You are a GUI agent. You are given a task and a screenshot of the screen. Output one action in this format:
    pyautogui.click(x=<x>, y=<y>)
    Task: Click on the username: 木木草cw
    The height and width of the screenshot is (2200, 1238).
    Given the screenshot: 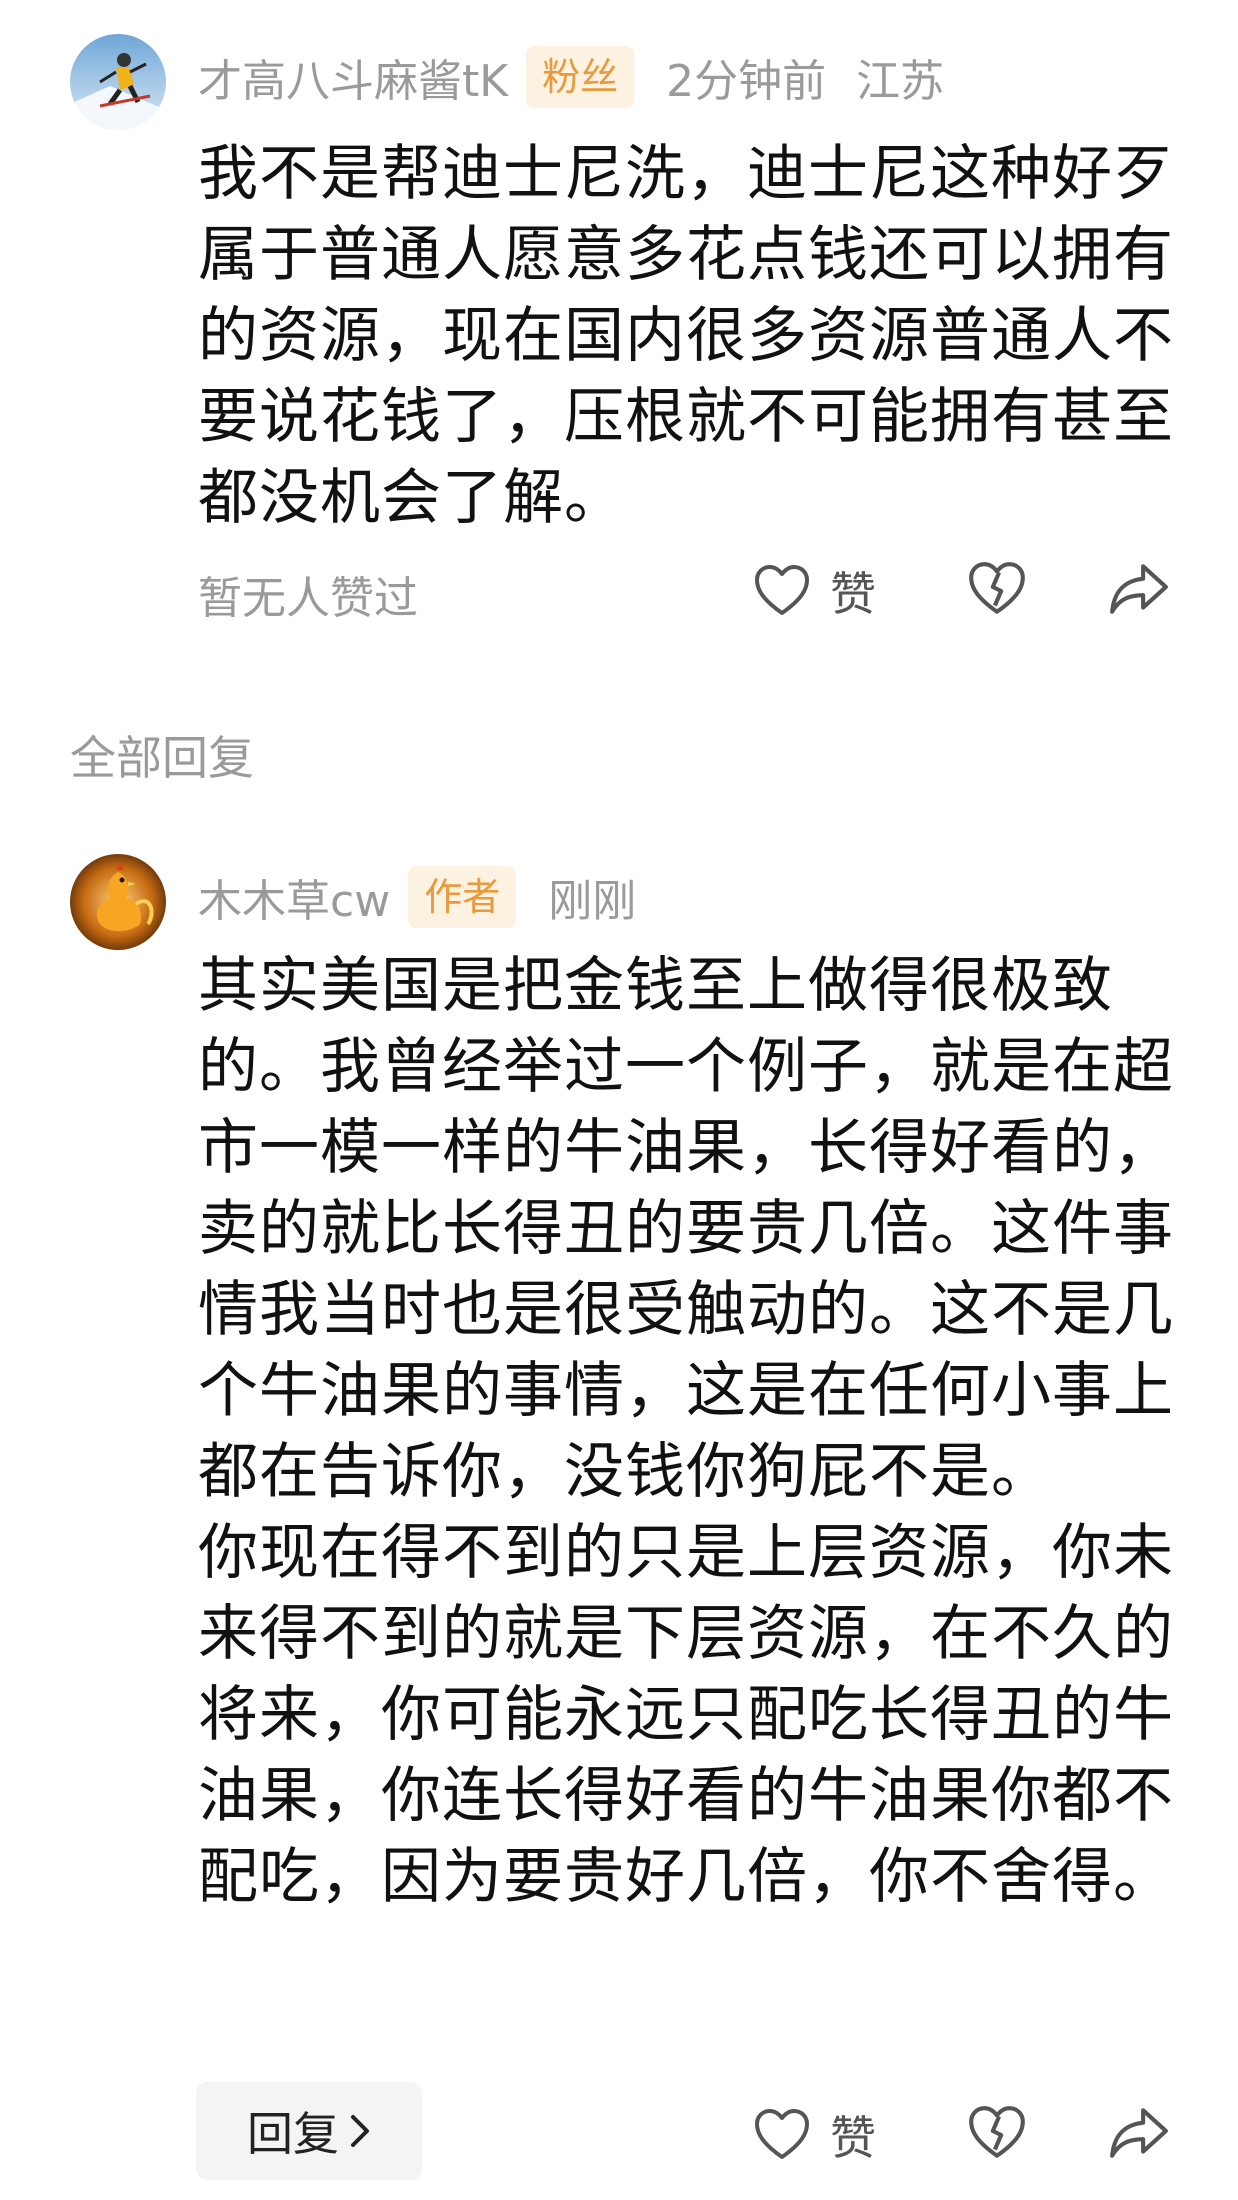 What is the action you would take?
    pyautogui.click(x=294, y=897)
    